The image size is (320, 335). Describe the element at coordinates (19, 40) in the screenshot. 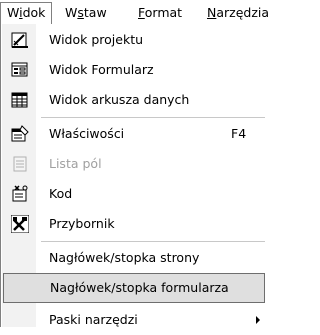

I see `design-view-icon` at that location.